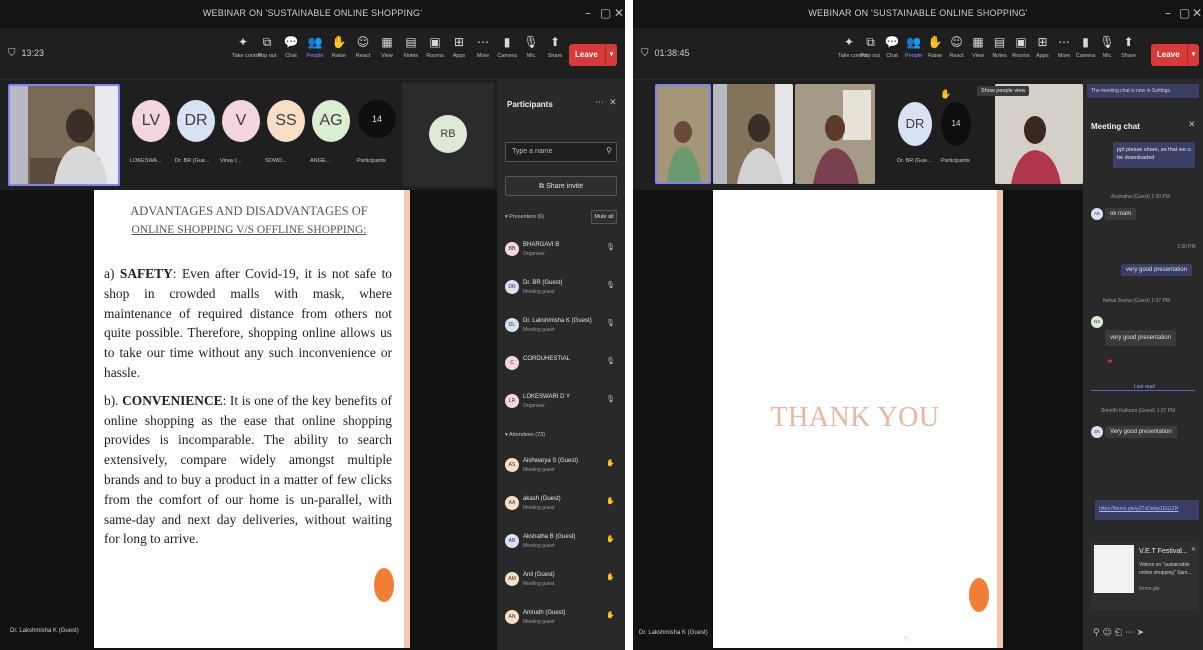  Describe the element at coordinates (560, 365) in the screenshot. I see `participant-row: C CORDUHESTIAL 🎙` at that location.